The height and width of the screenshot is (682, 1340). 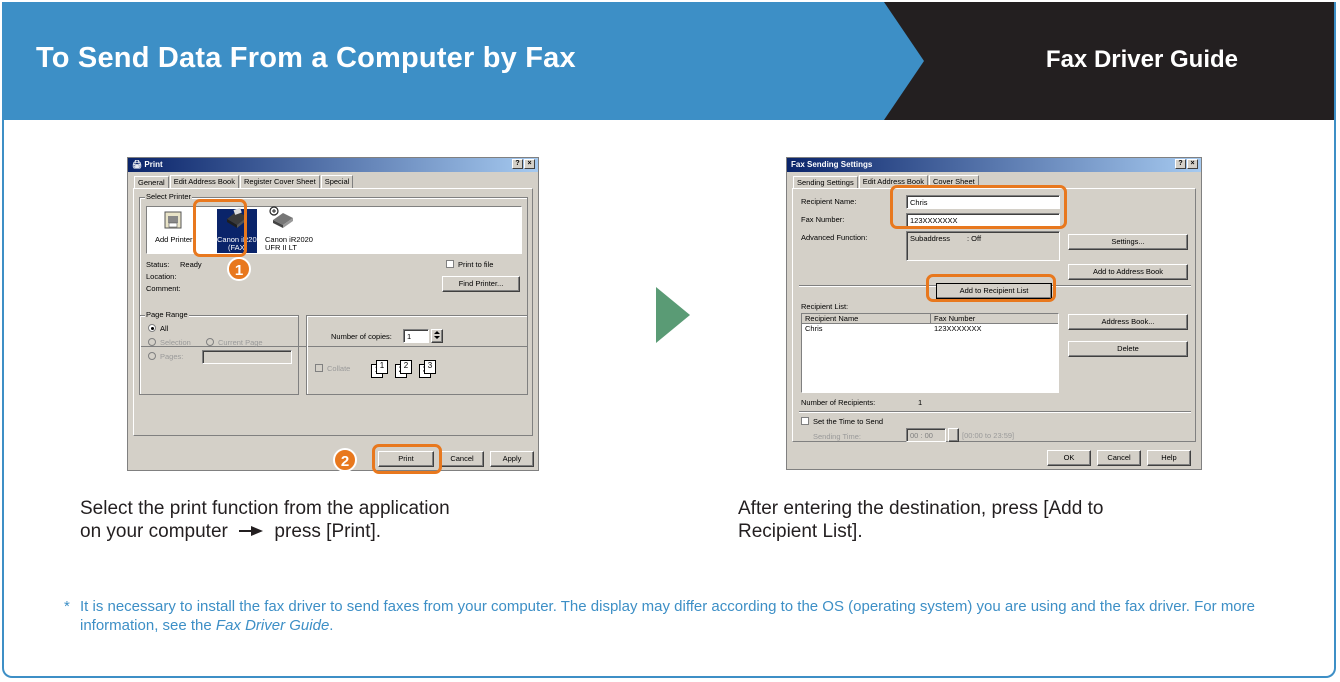 What do you see at coordinates (382, 367) in the screenshot?
I see `collate-page: 1` at bounding box center [382, 367].